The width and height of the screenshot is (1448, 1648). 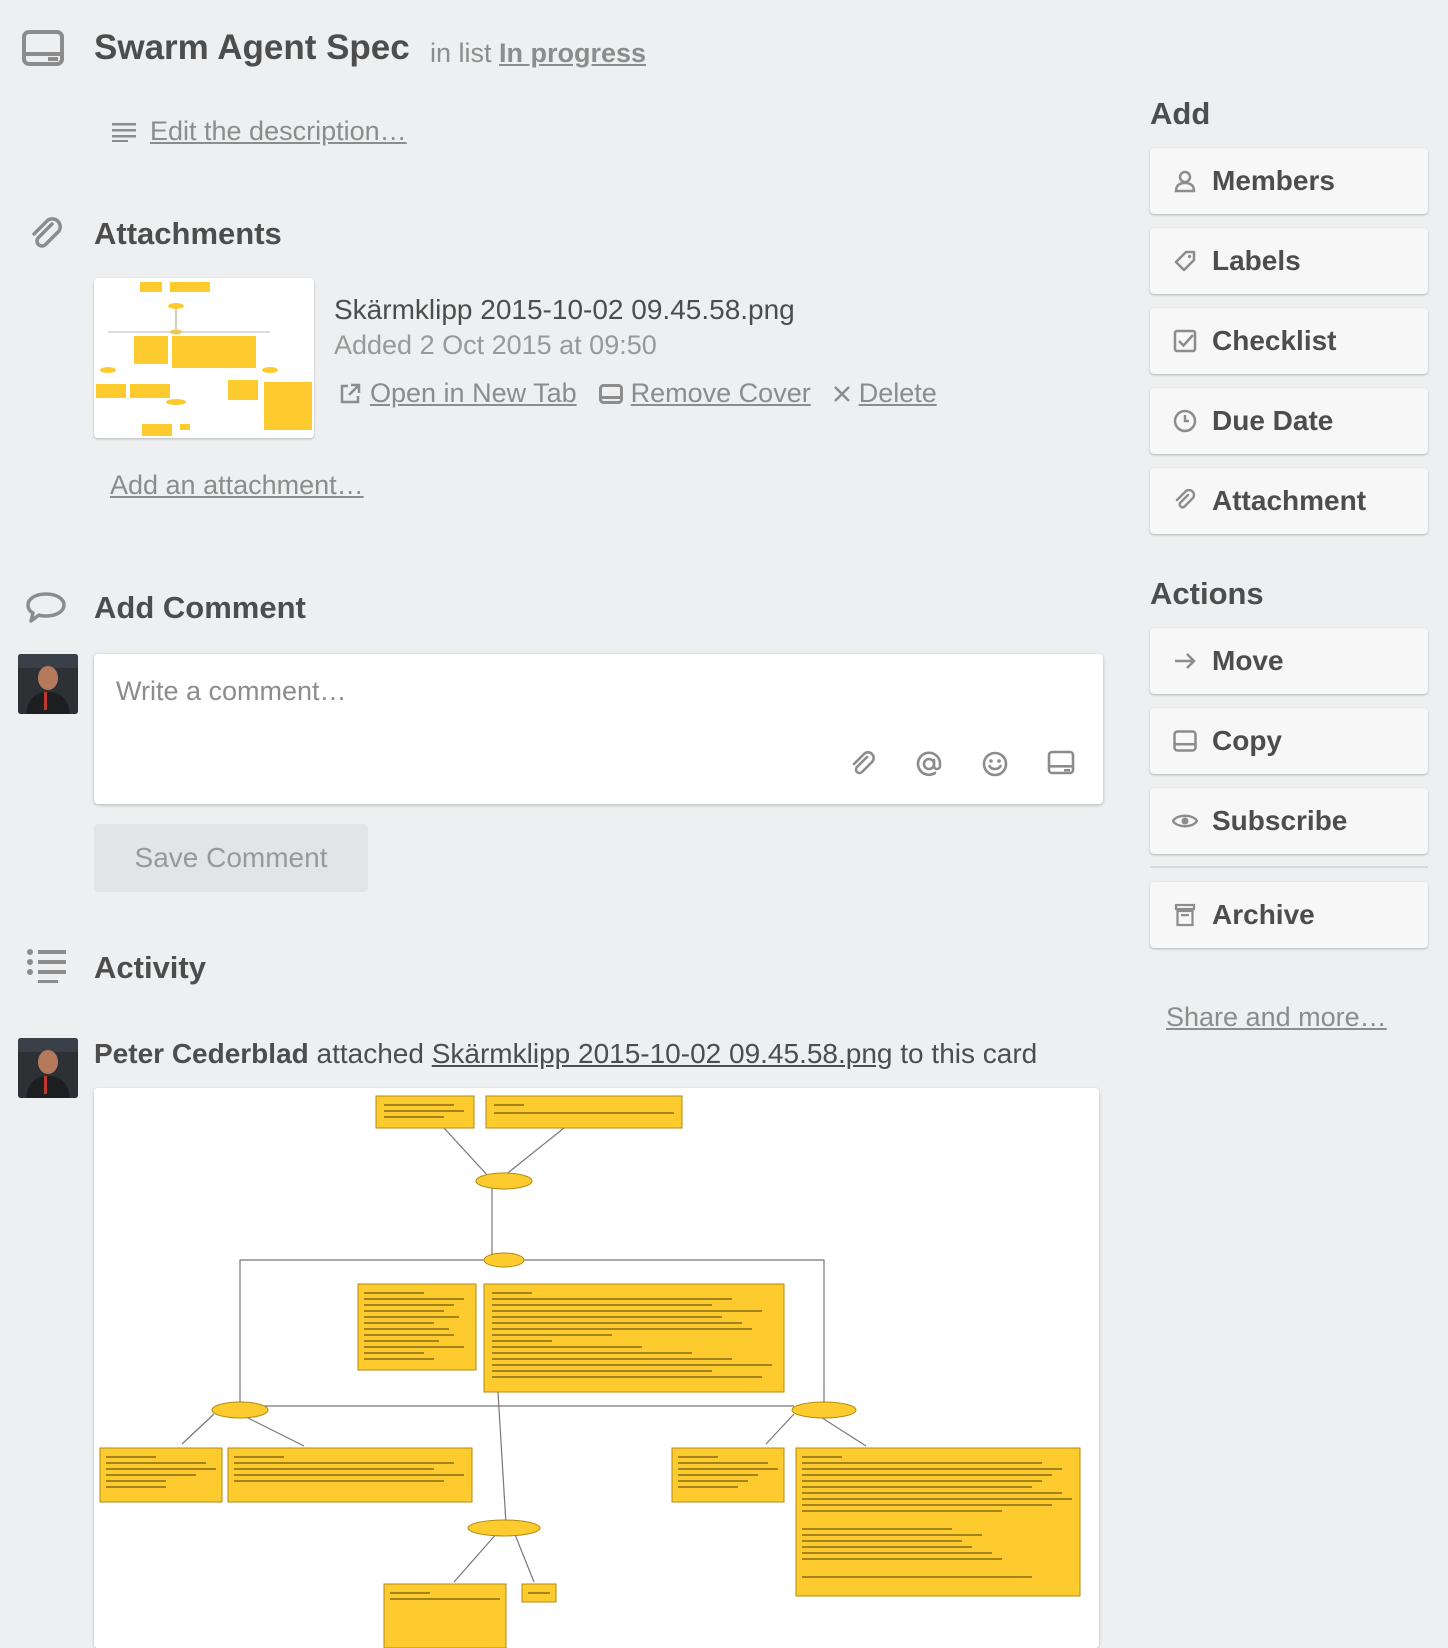 What do you see at coordinates (564, 309) in the screenshot?
I see `attachment-file-name: Skärmklipp 2015-10-02 09.45.58.png` at bounding box center [564, 309].